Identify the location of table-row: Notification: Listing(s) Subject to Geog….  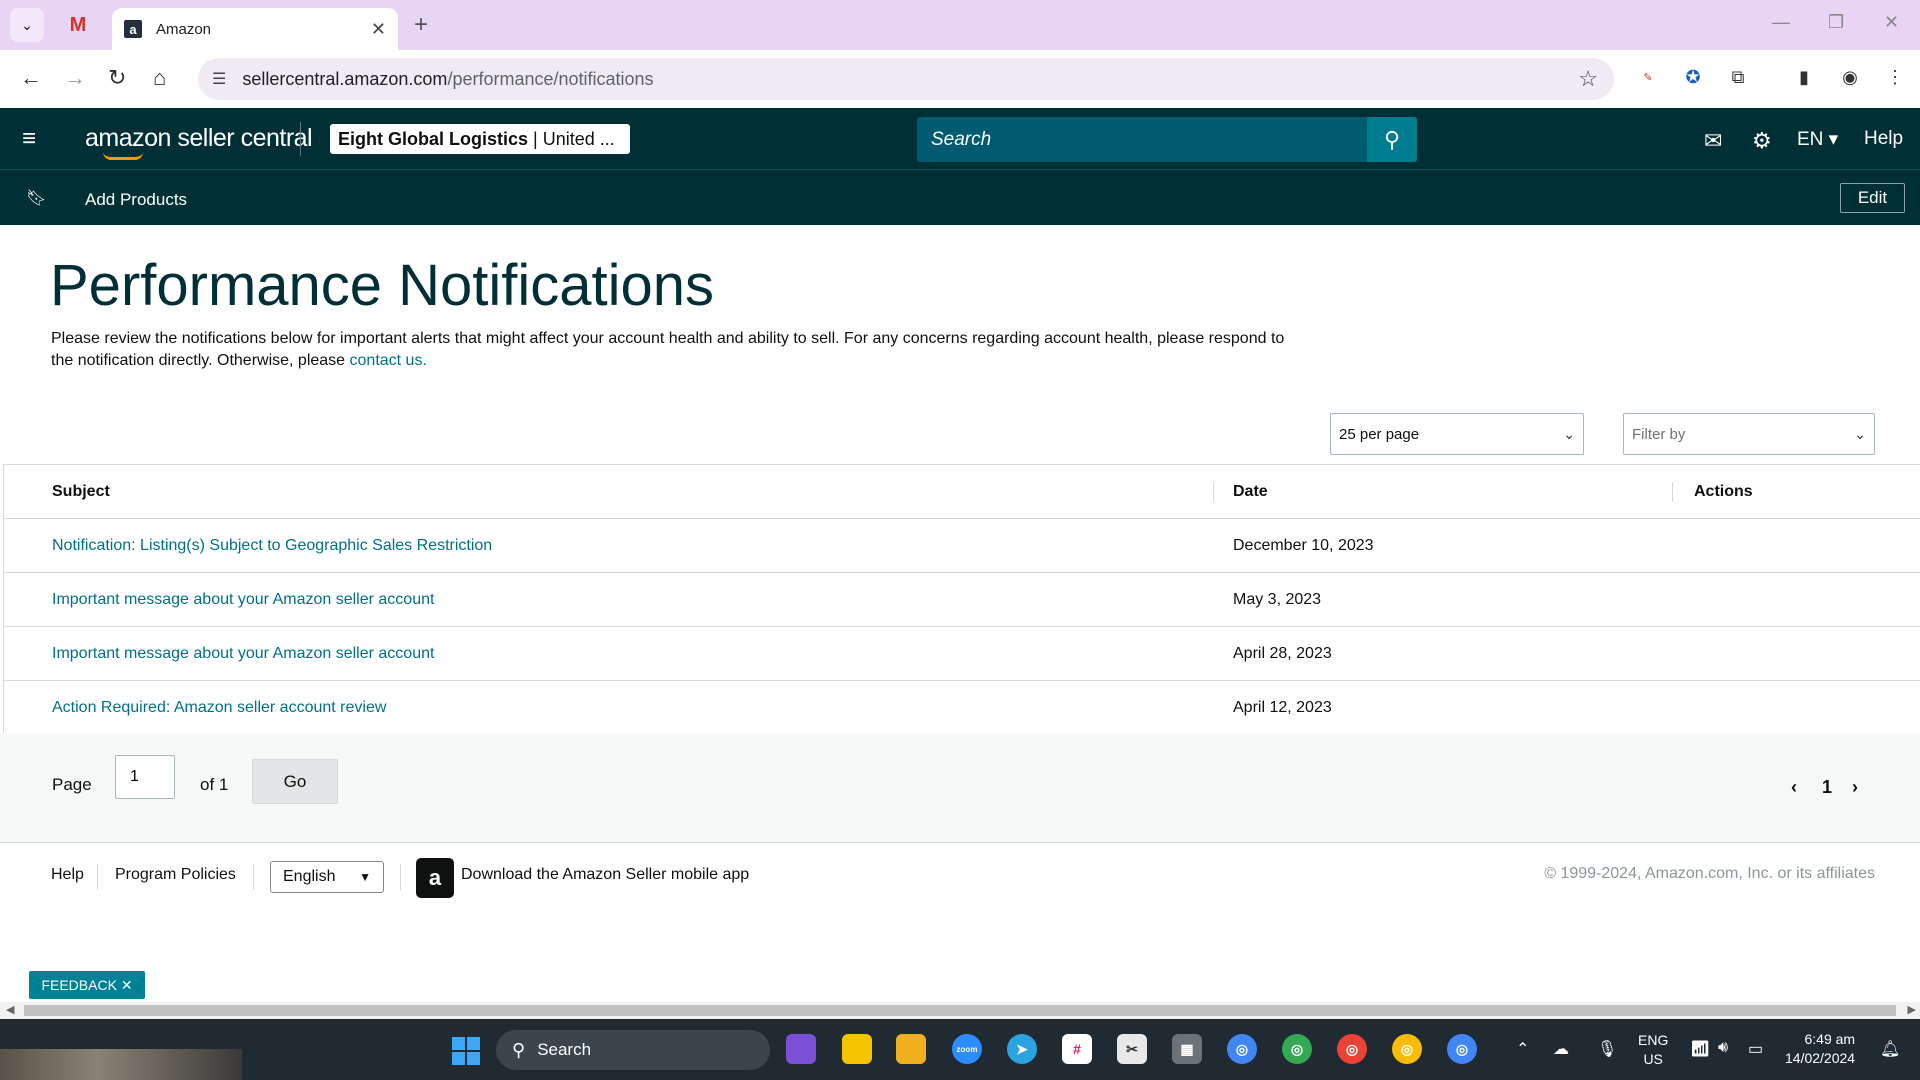
(962, 546).